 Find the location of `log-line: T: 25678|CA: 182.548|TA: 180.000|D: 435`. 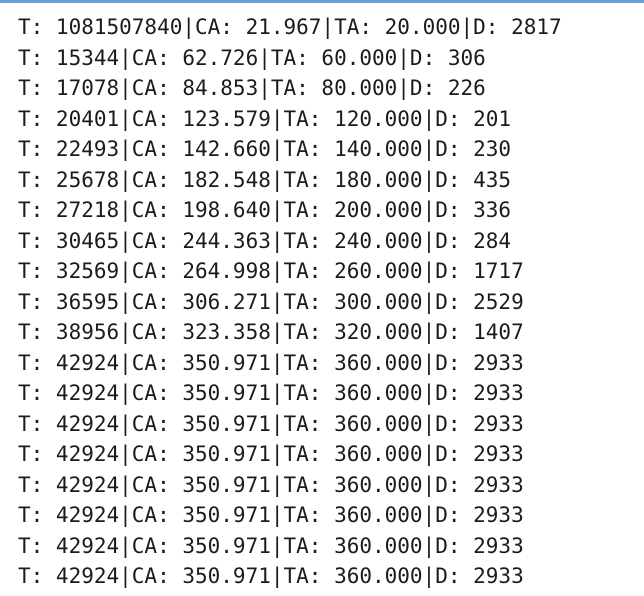

log-line: T: 25678|CA: 182.548|TA: 180.000|D: 435 is located at coordinates (265, 179).